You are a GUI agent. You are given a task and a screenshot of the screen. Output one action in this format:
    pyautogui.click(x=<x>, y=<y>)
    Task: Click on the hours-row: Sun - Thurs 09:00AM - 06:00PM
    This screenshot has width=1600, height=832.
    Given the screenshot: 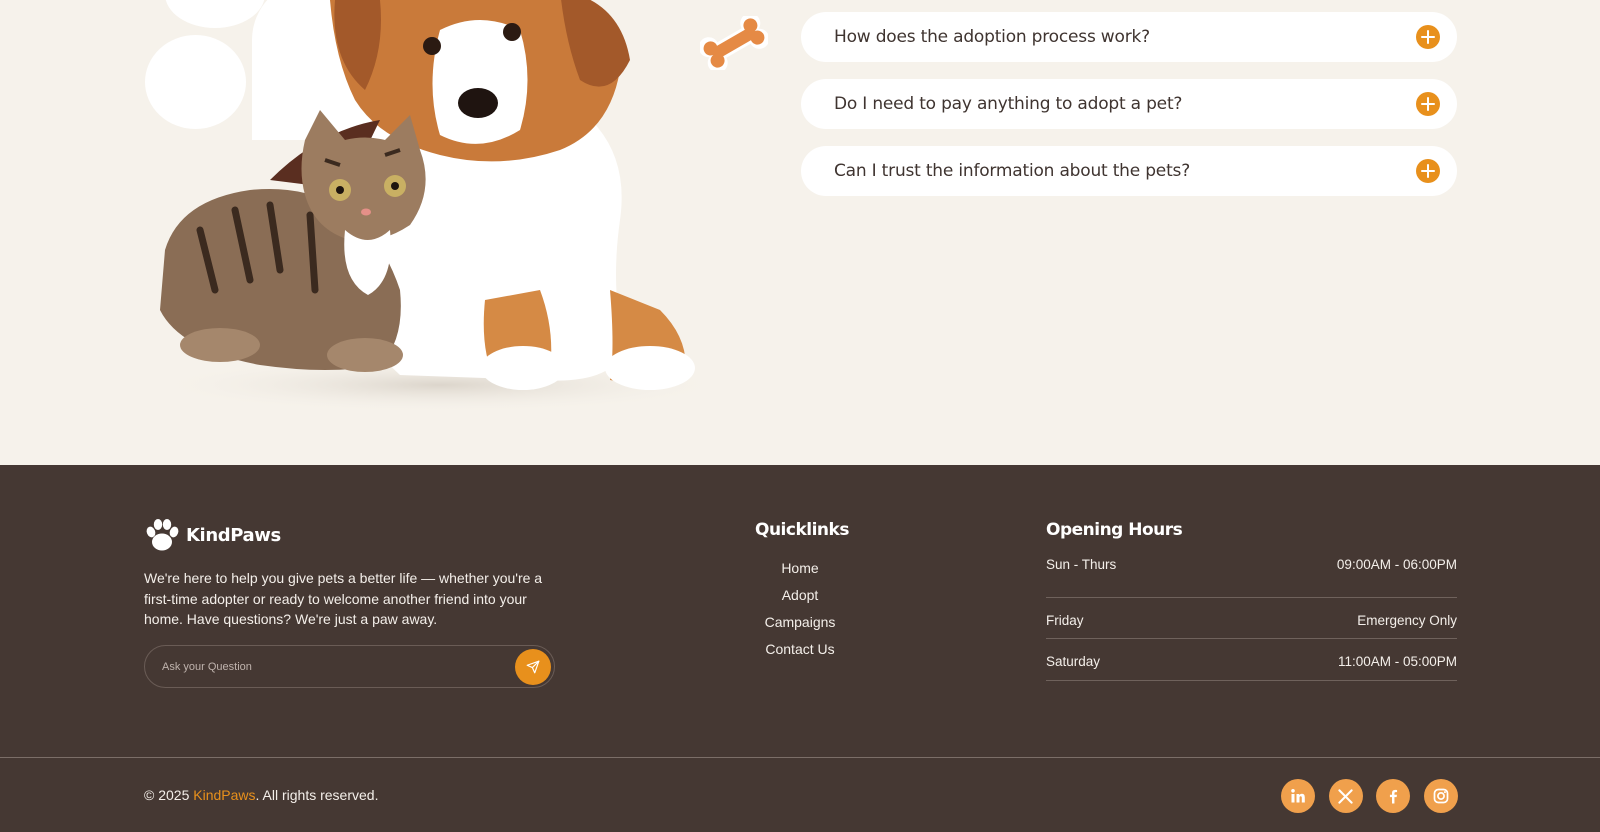 What is the action you would take?
    pyautogui.click(x=1251, y=577)
    